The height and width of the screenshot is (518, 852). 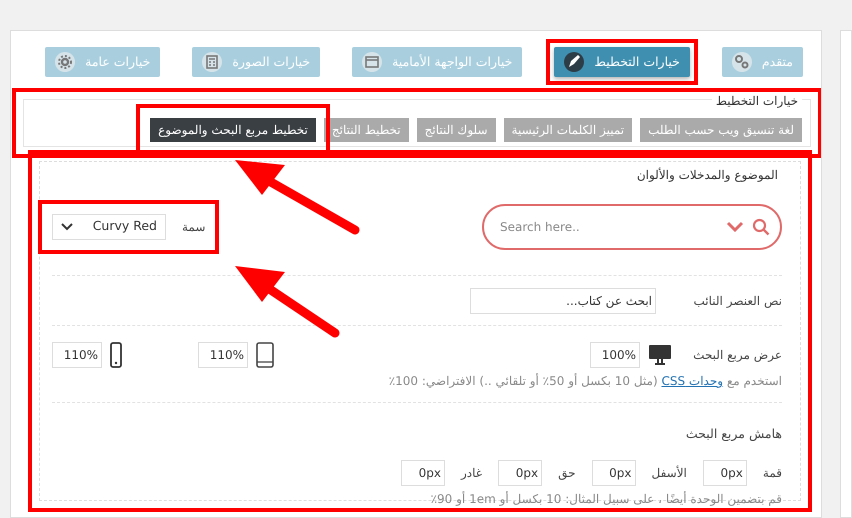 What do you see at coordinates (574, 62) in the screenshot?
I see `pen-icon` at bounding box center [574, 62].